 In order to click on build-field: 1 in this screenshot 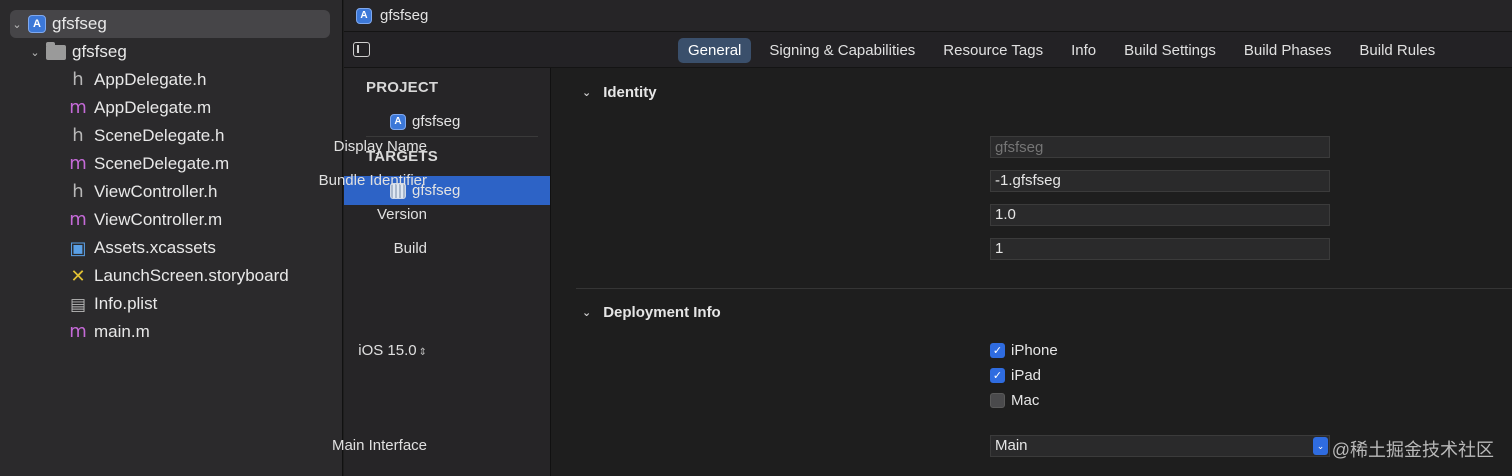, I will do `click(1160, 249)`.